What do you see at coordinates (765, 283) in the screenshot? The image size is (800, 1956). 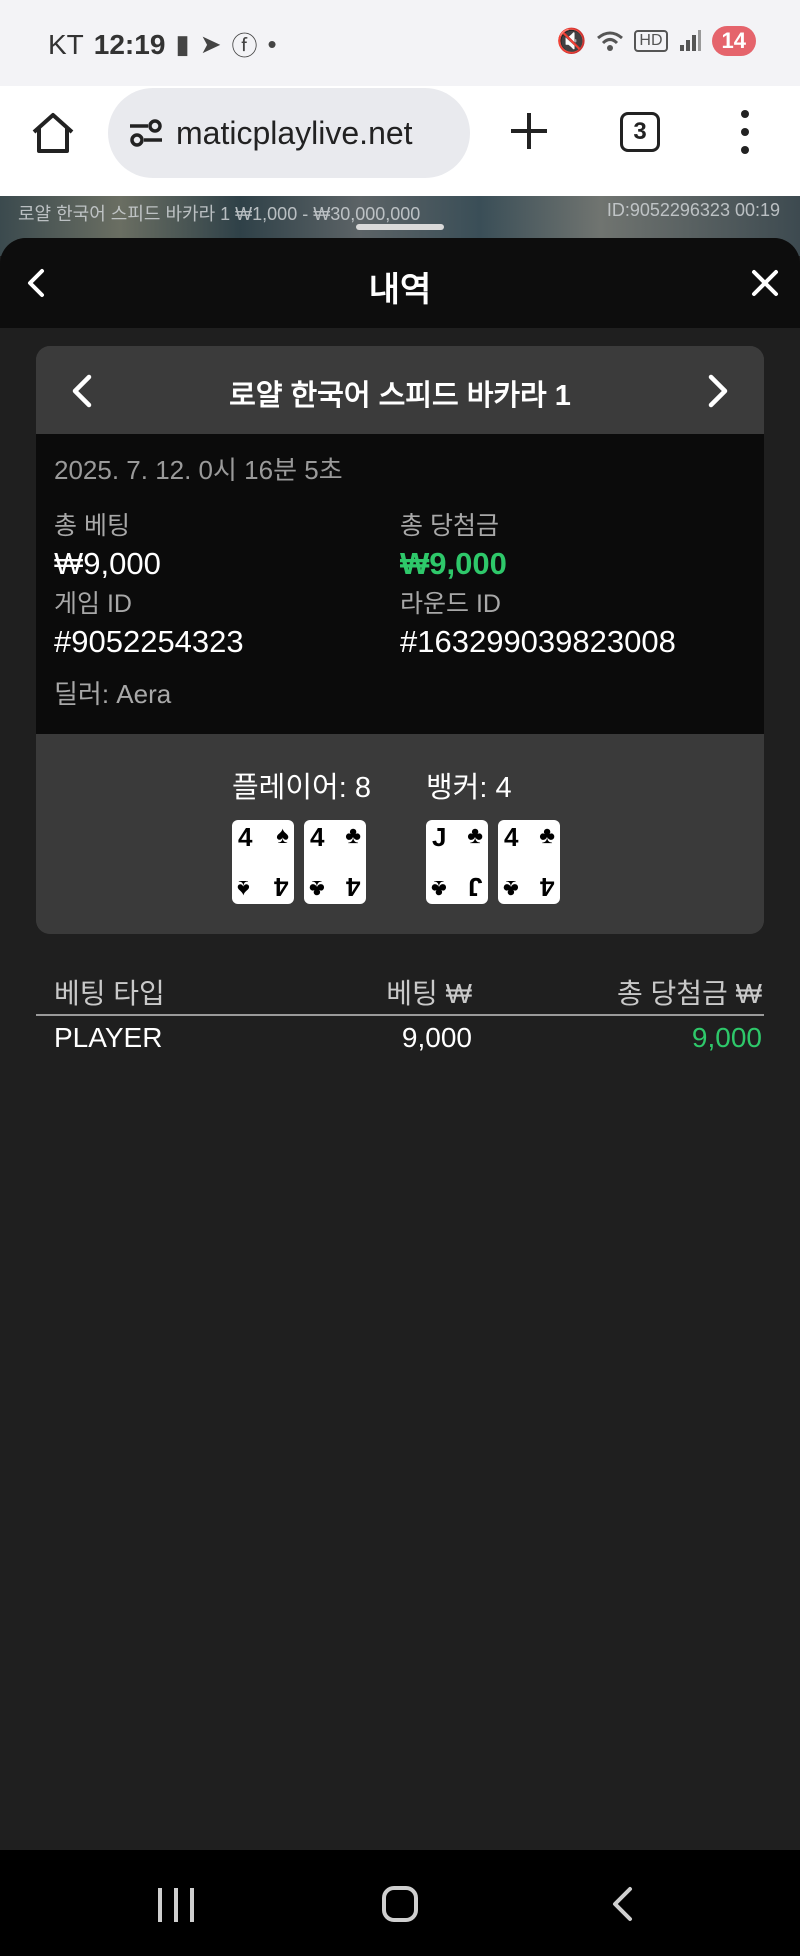 I see `close-icon` at bounding box center [765, 283].